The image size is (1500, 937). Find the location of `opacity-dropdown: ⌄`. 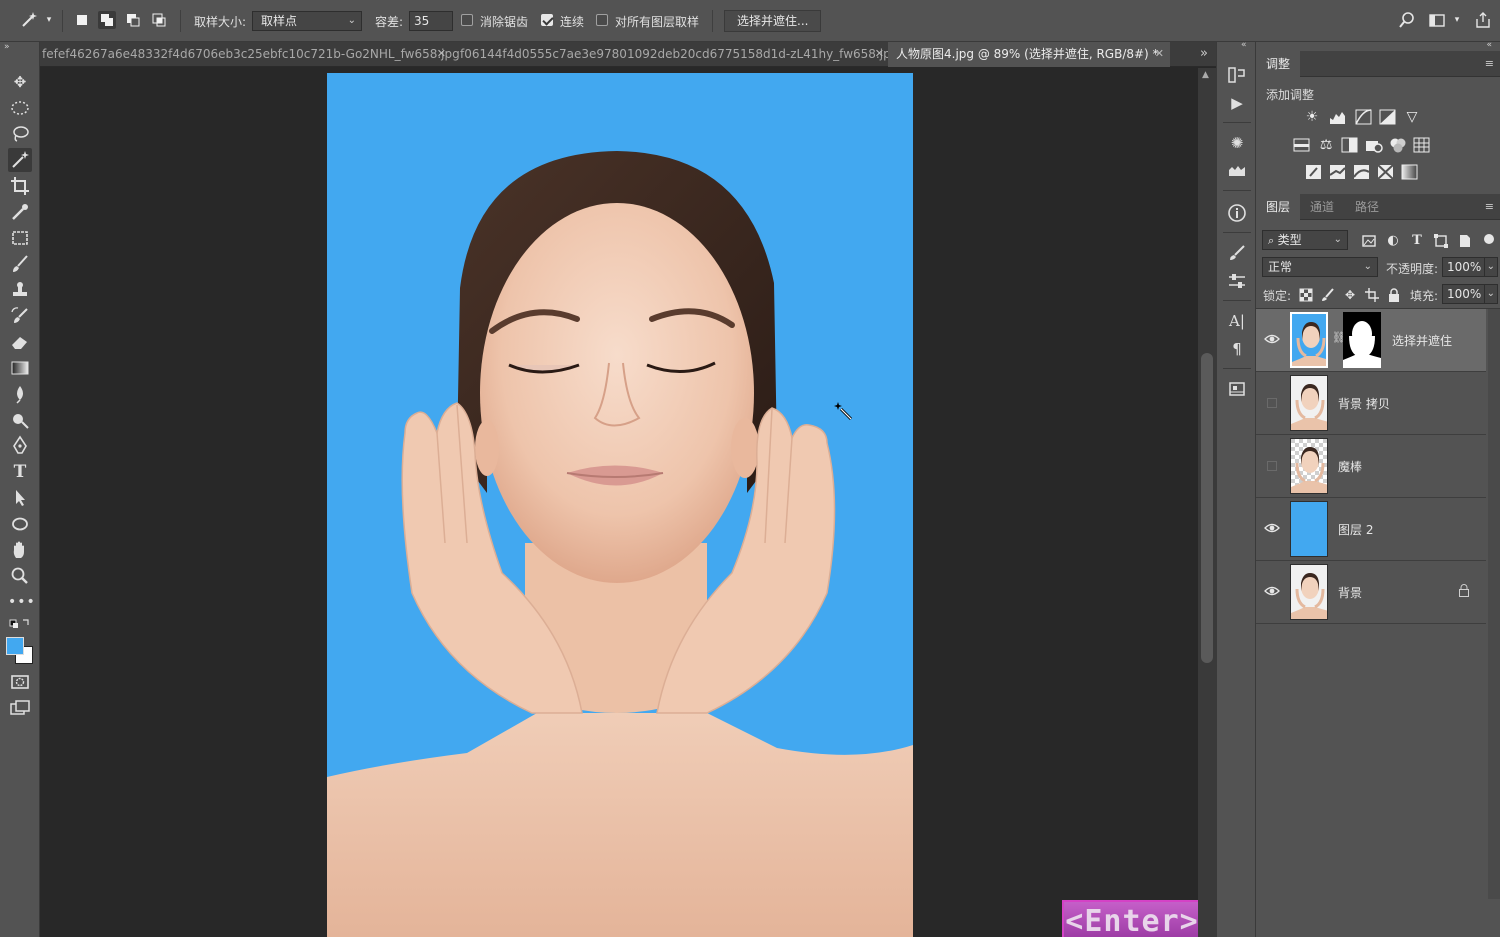

opacity-dropdown: ⌄ is located at coordinates (1491, 267).